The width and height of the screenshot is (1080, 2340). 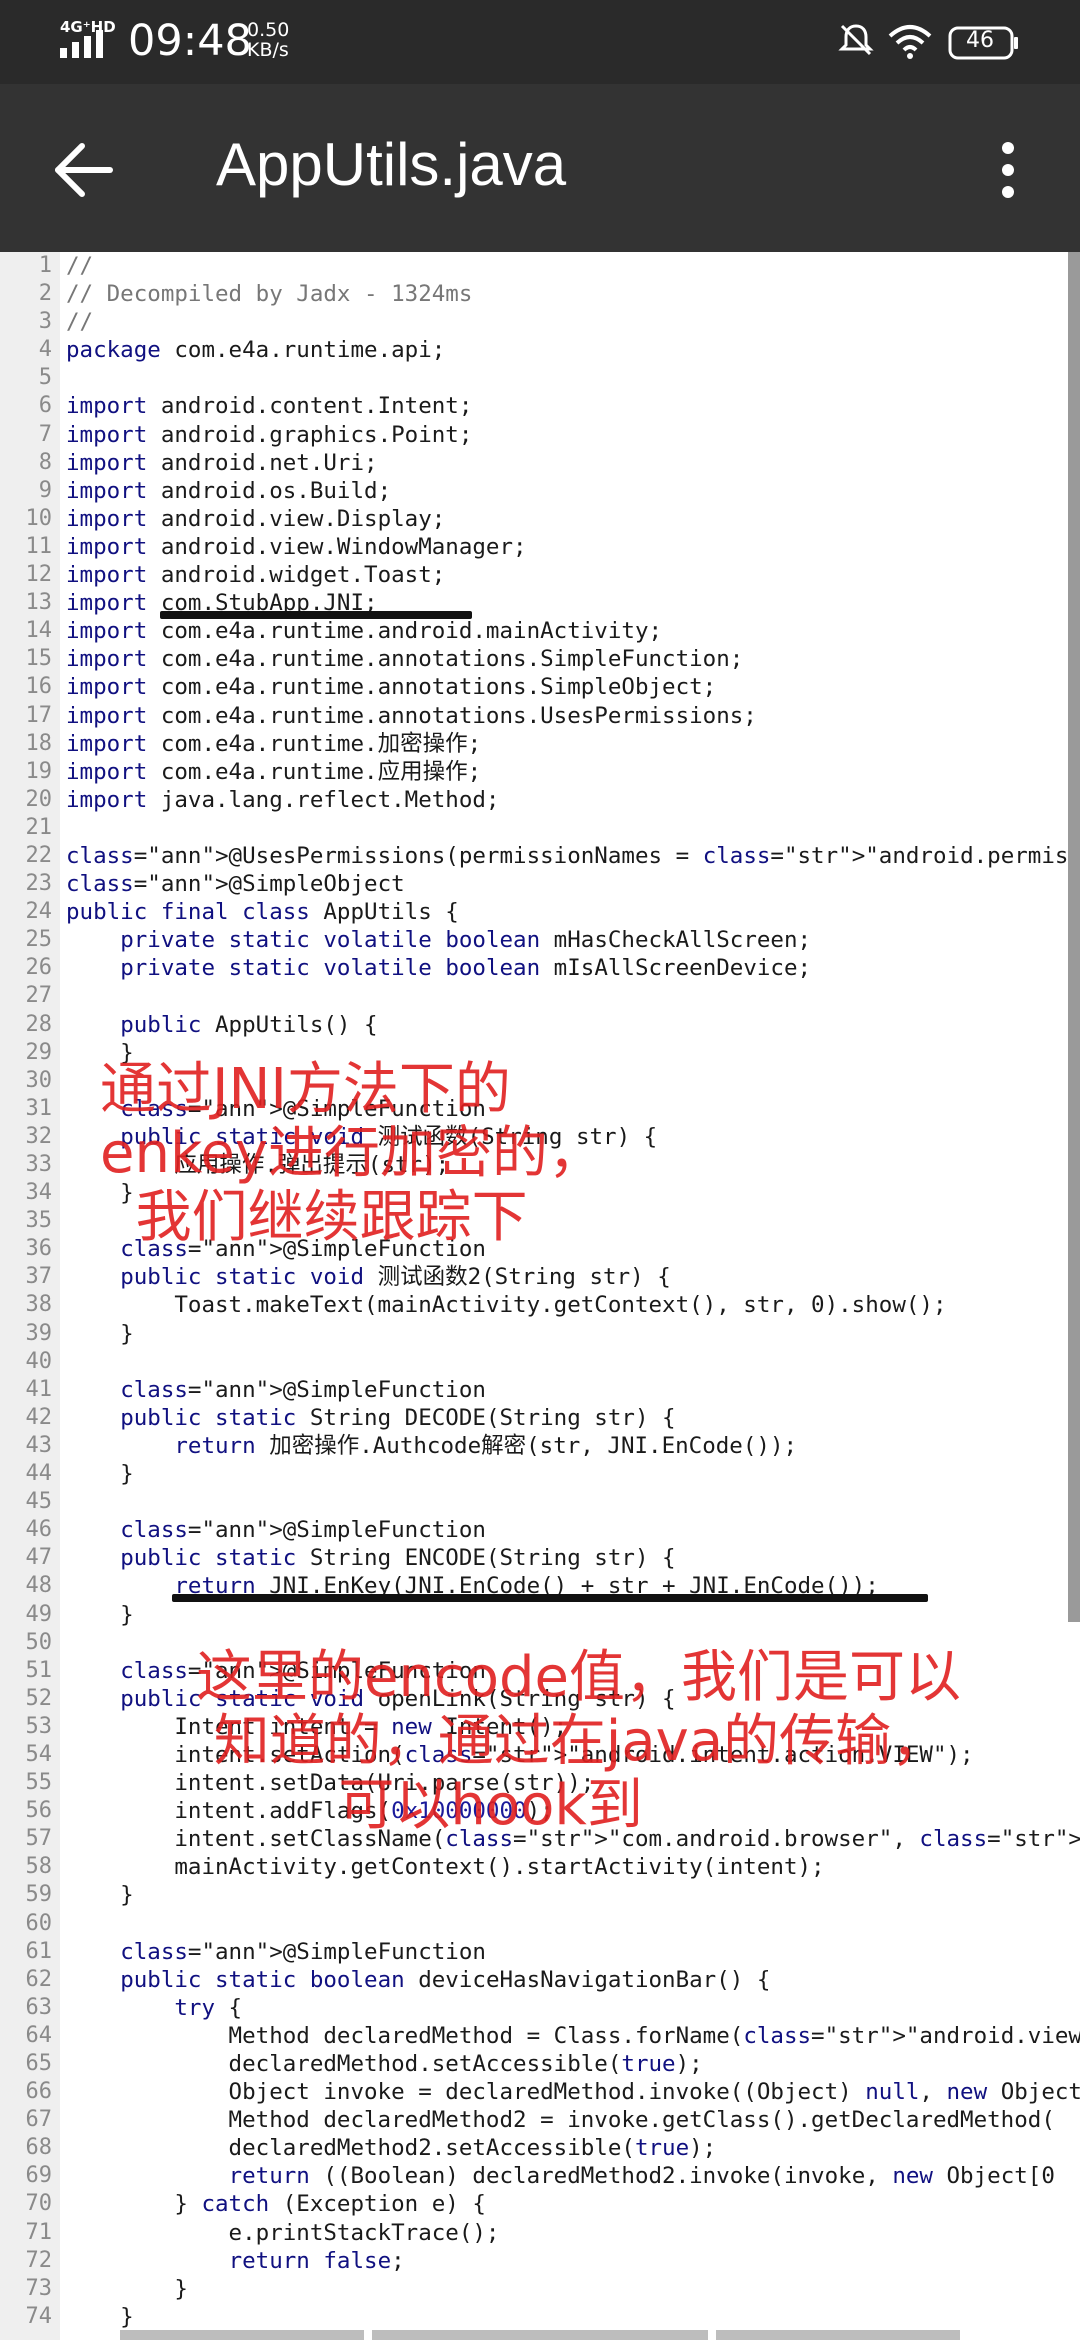 What do you see at coordinates (540, 294) in the screenshot?
I see `code-line: 2 // Decompiled by Jadx - 1324ms` at bounding box center [540, 294].